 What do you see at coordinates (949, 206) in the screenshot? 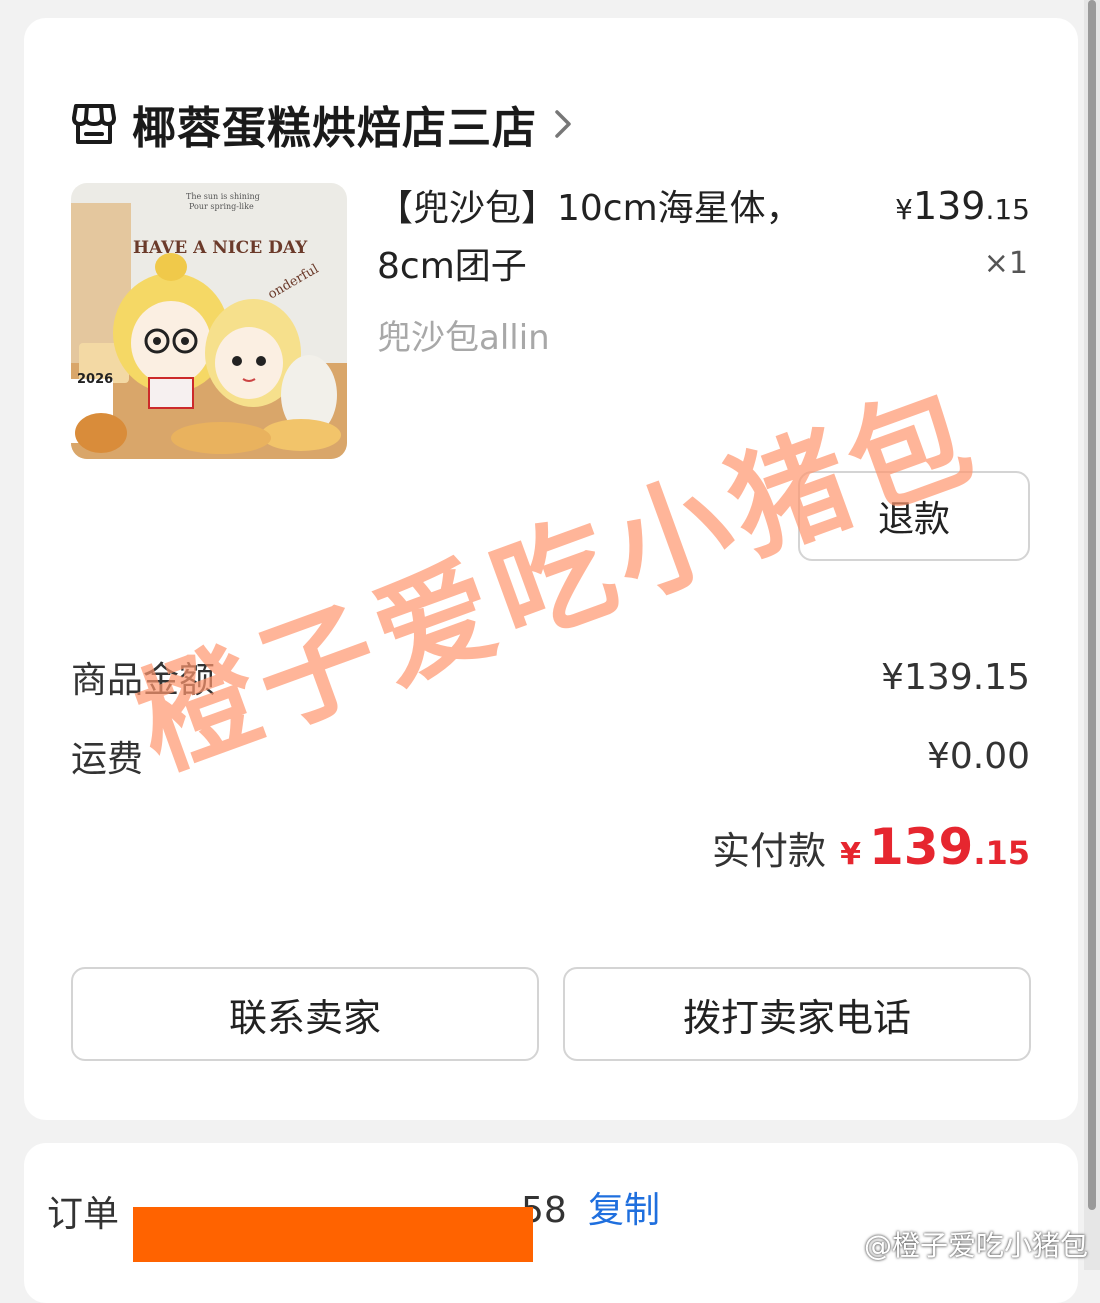
I see `product-price-integer: 139` at bounding box center [949, 206].